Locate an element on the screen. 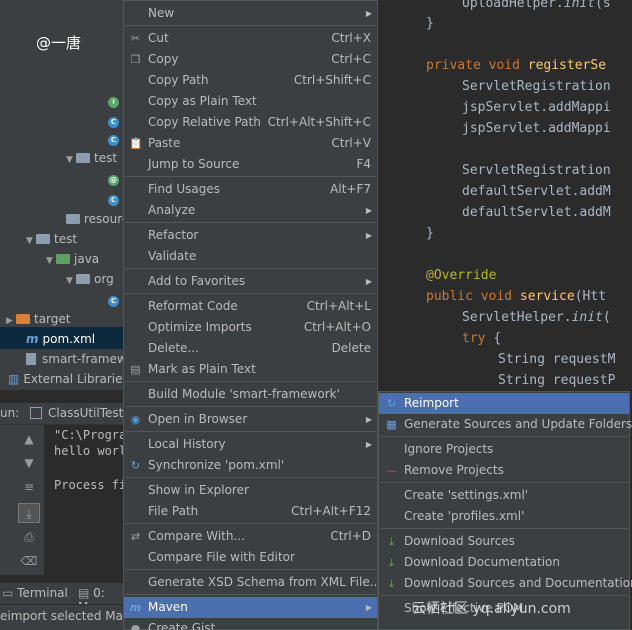  menu-item-compare-with: ⇄ Compare With... Ctrl+D is located at coordinates (250, 536).